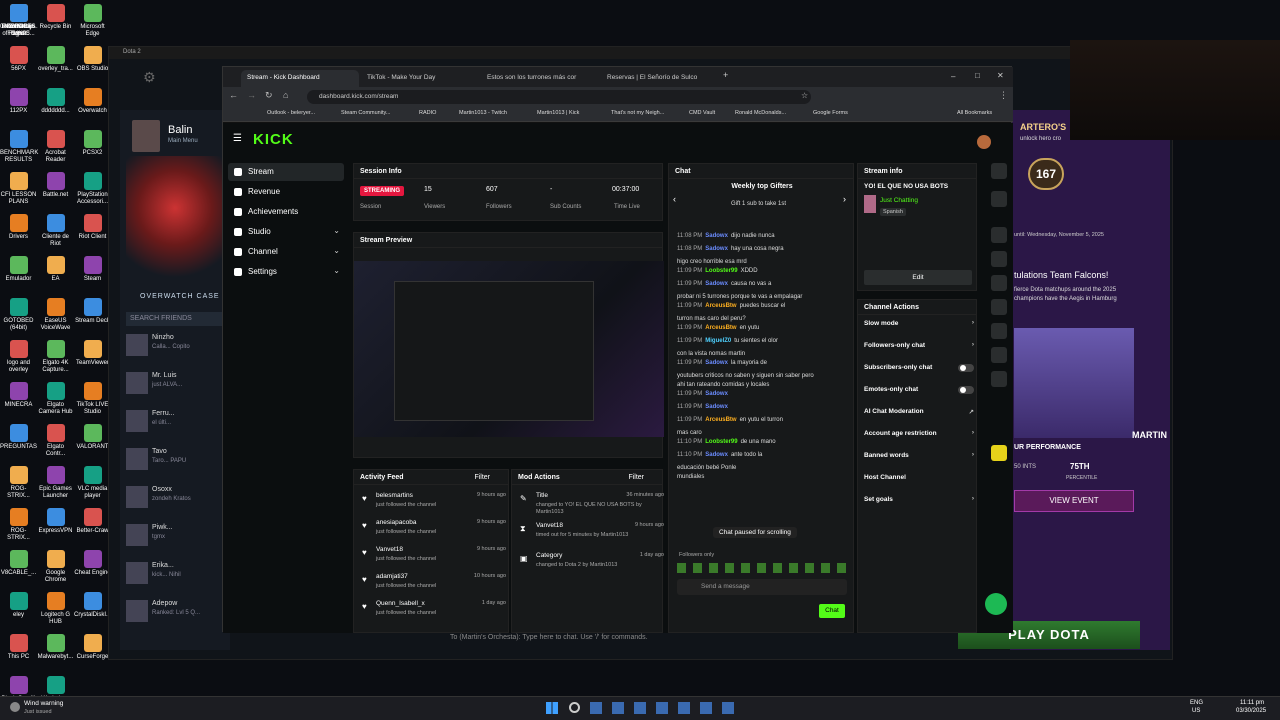 Image resolution: width=1280 pixels, height=720 pixels. Describe the element at coordinates (92, 483) in the screenshot. I see `desktop-icon: VLC media player` at that location.